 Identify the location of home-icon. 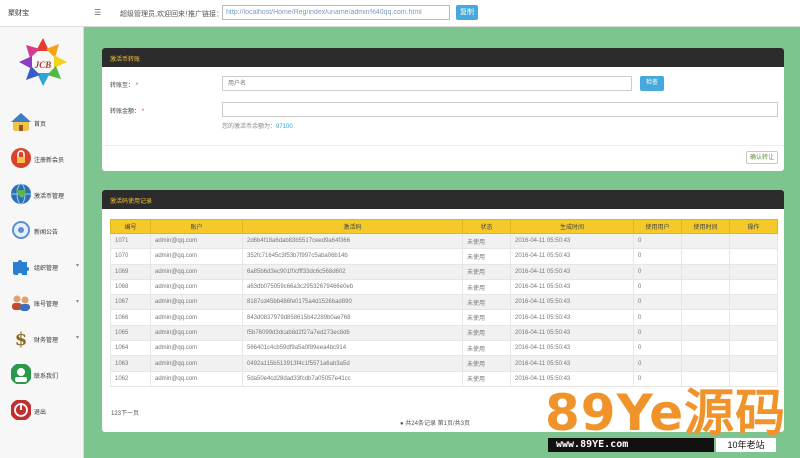
(21, 122).